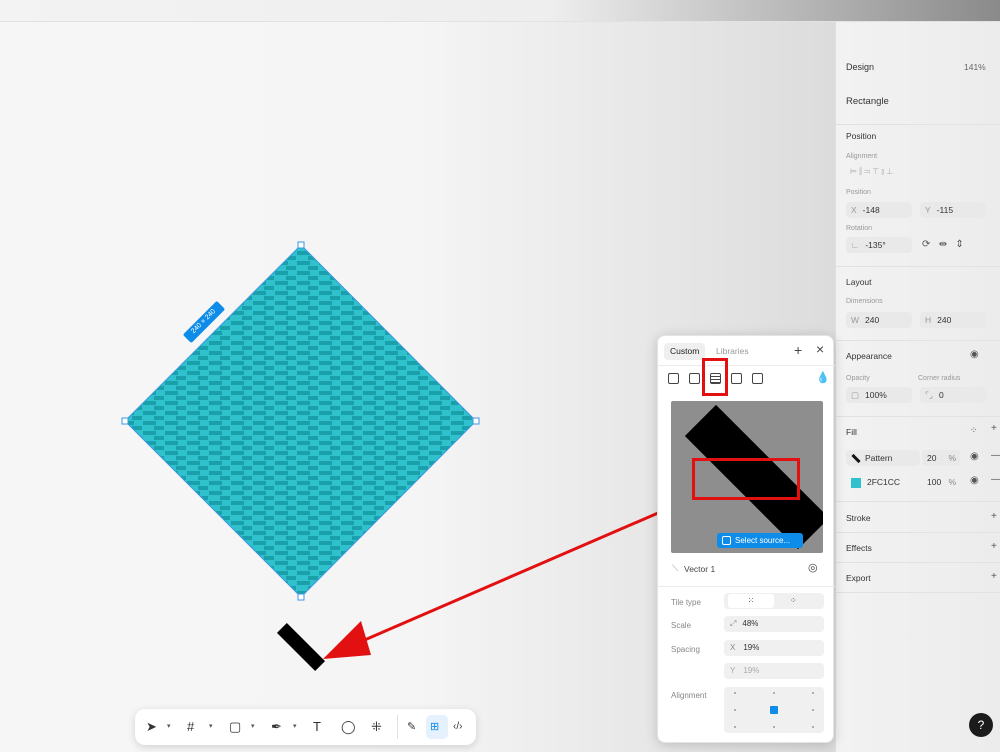  I want to click on tile-type-label: Tile type, so click(686, 602).